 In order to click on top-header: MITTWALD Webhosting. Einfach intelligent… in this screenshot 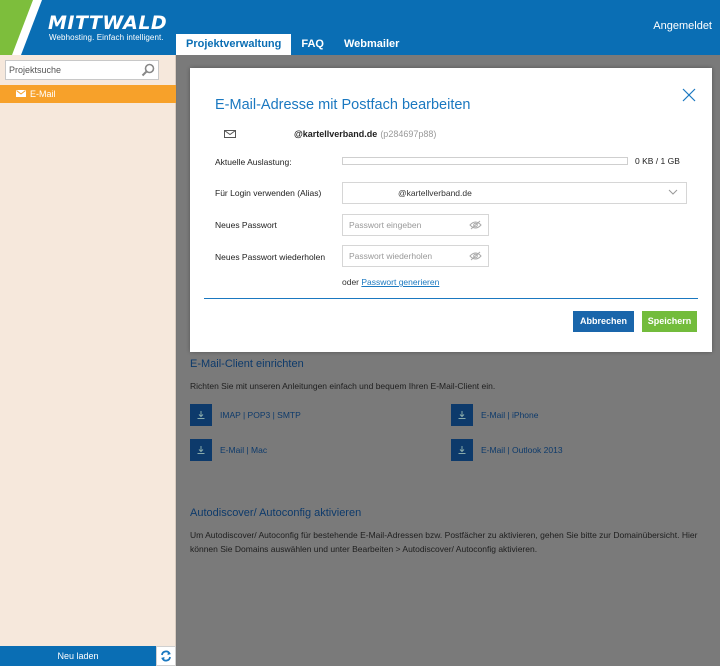, I will do `click(360, 27)`.